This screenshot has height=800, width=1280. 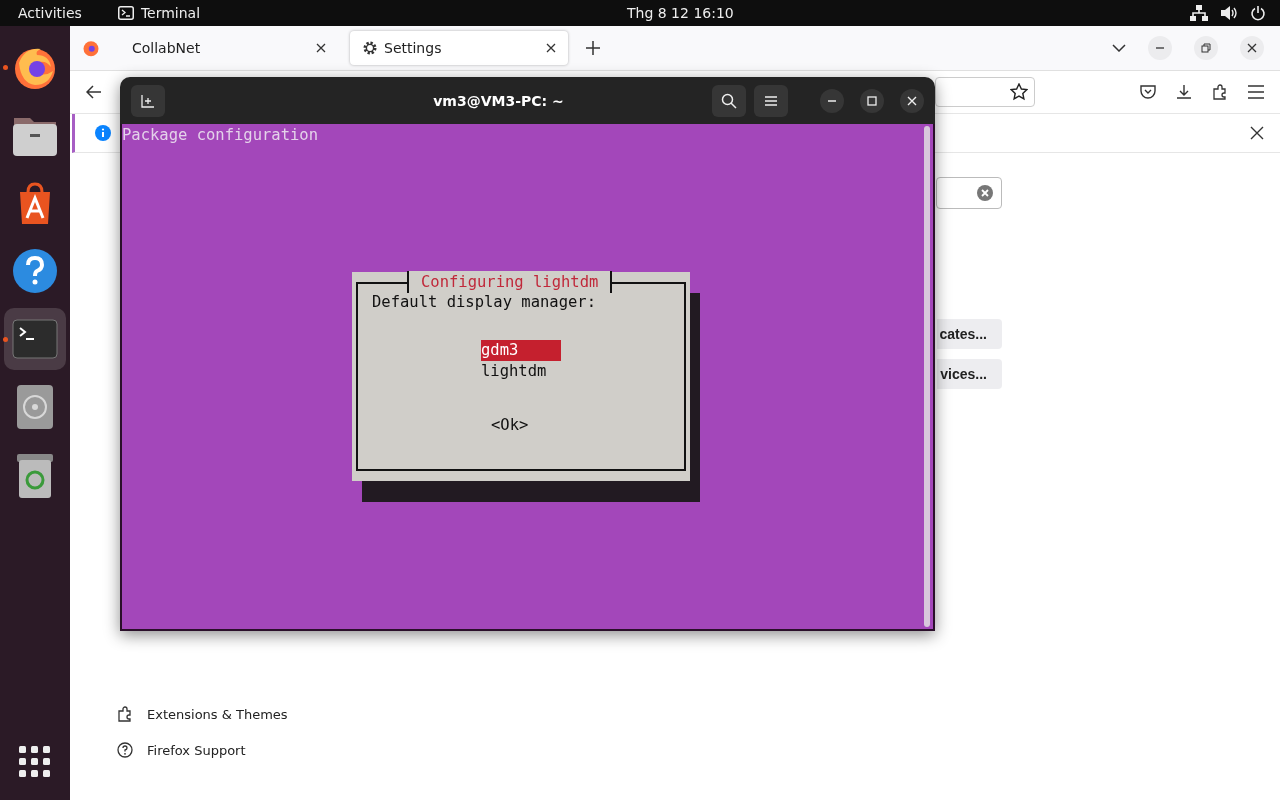 I want to click on network-icon, so click(x=1199, y=13).